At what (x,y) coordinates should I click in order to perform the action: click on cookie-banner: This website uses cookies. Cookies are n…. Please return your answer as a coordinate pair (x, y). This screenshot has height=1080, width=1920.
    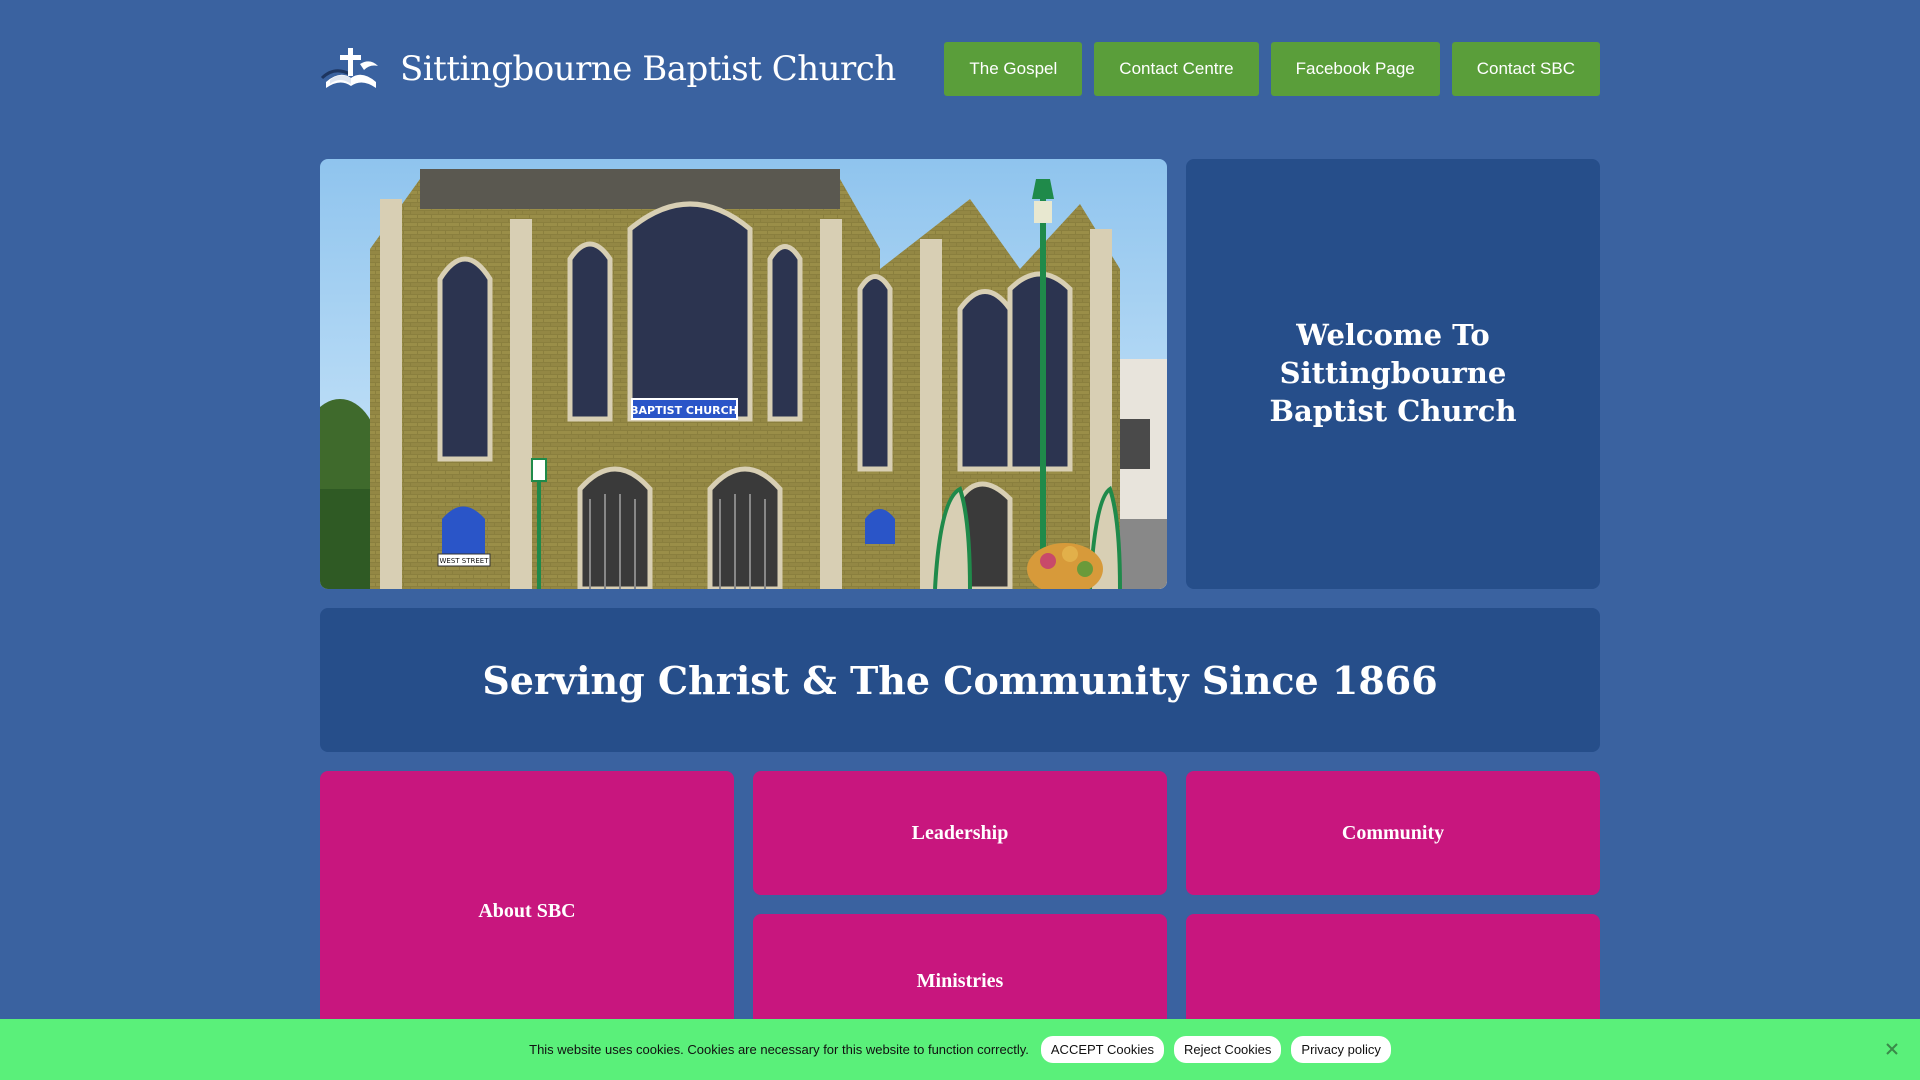
    Looking at the image, I should click on (960, 1049).